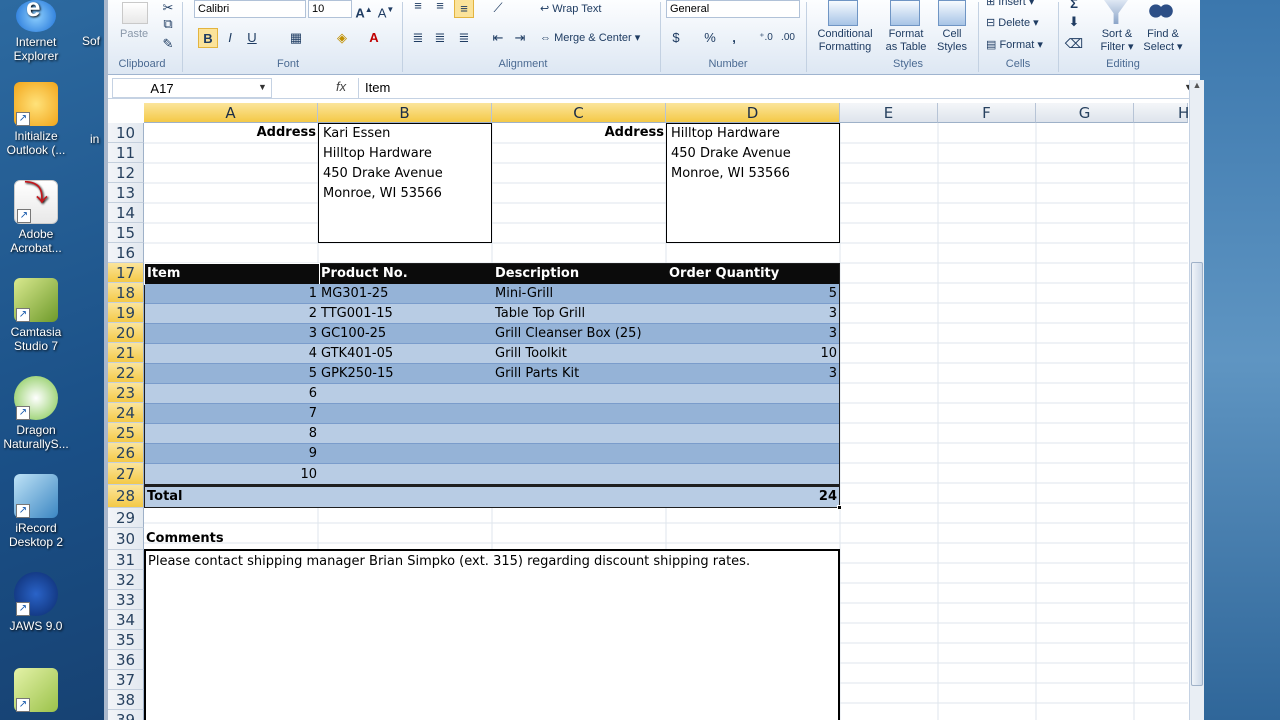  What do you see at coordinates (168, 24) in the screenshot?
I see `copy-icon: ⧉` at bounding box center [168, 24].